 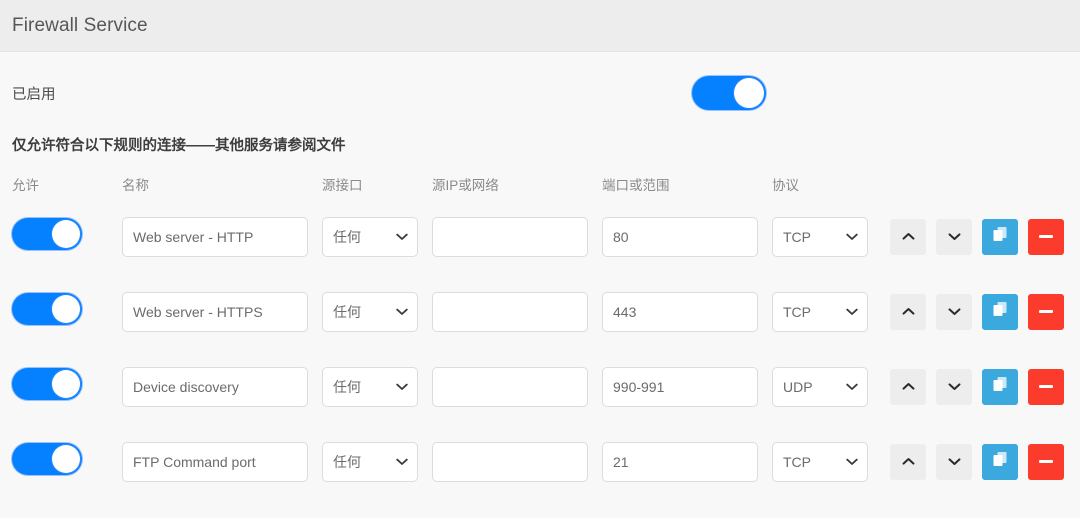 What do you see at coordinates (540, 26) in the screenshot?
I see `window-titlebar: Firewall Service` at bounding box center [540, 26].